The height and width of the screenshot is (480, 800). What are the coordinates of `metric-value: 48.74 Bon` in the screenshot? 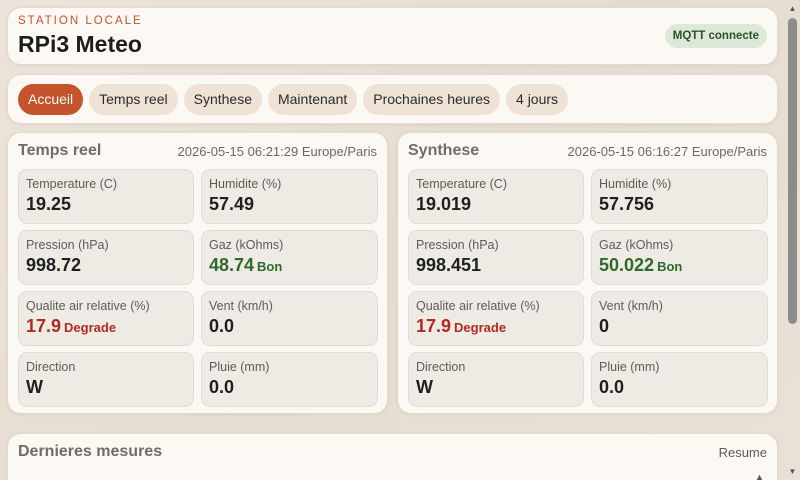 It's located at (246, 265).